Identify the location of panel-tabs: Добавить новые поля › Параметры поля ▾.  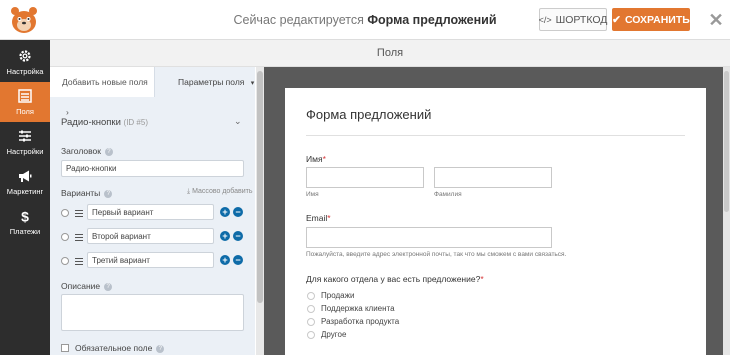
(152, 92).